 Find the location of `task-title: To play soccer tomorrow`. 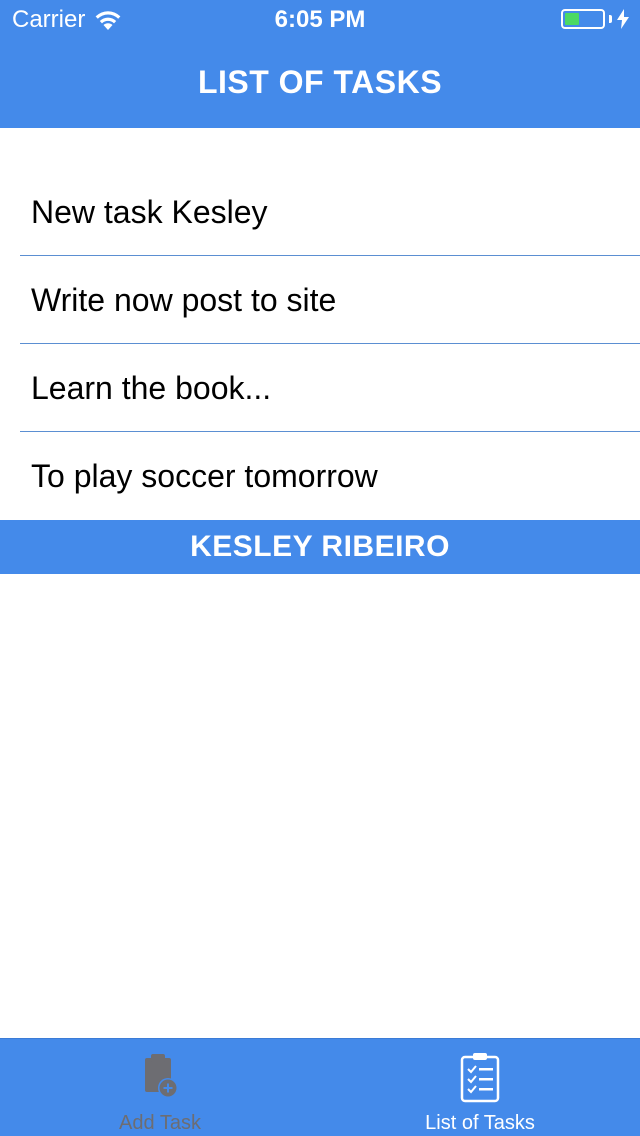

task-title: To play soccer tomorrow is located at coordinates (204, 475).